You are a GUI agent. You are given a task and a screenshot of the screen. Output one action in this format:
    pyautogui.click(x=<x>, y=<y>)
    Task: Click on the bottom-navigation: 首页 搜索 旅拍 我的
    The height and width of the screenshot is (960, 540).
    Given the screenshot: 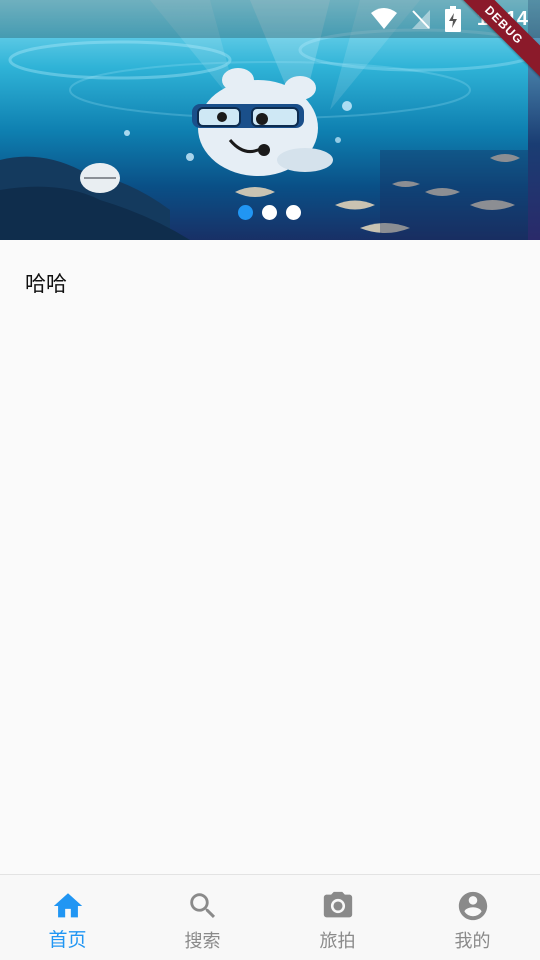 What is the action you would take?
    pyautogui.click(x=270, y=917)
    